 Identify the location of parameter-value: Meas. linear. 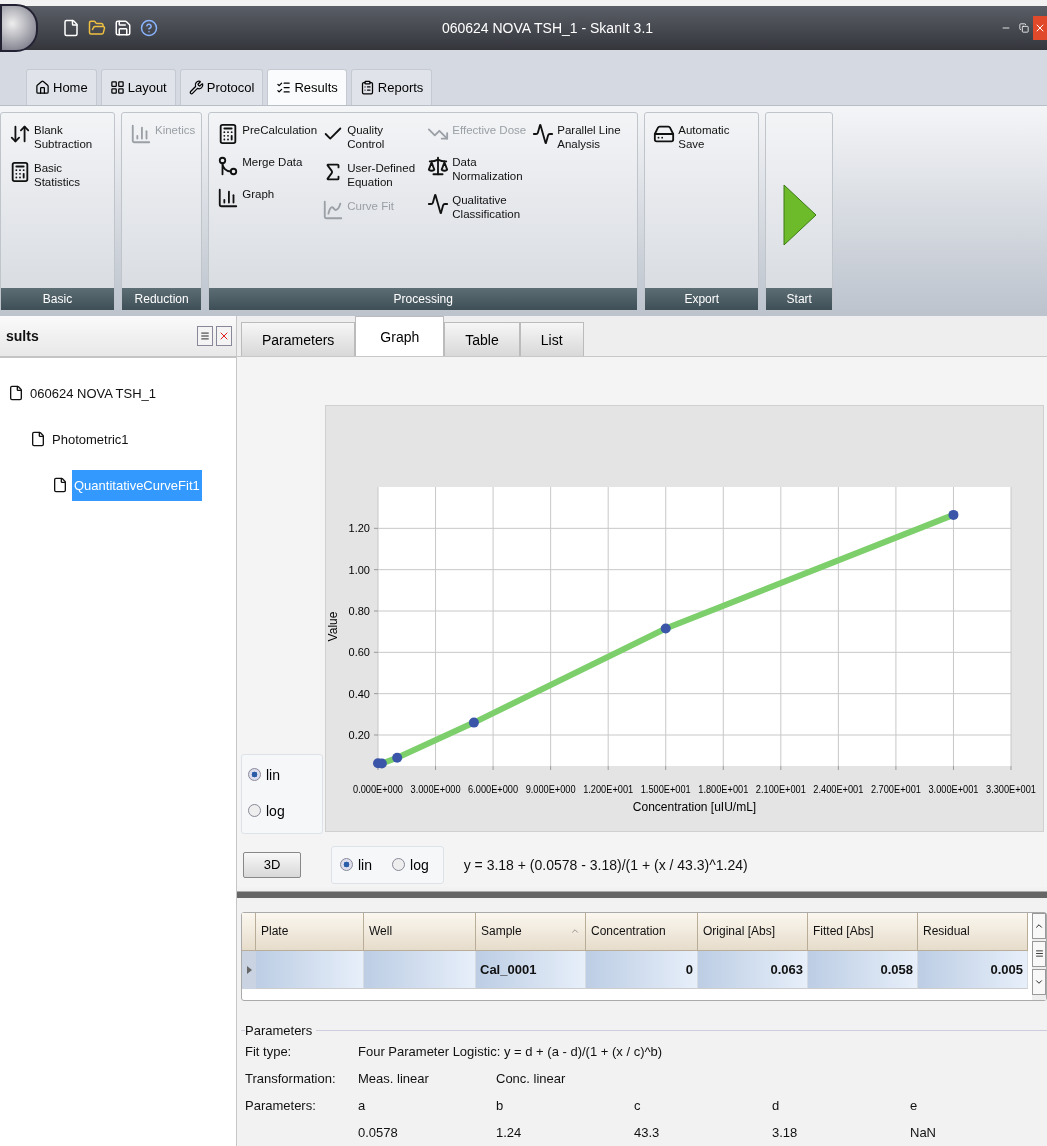
(394, 1078).